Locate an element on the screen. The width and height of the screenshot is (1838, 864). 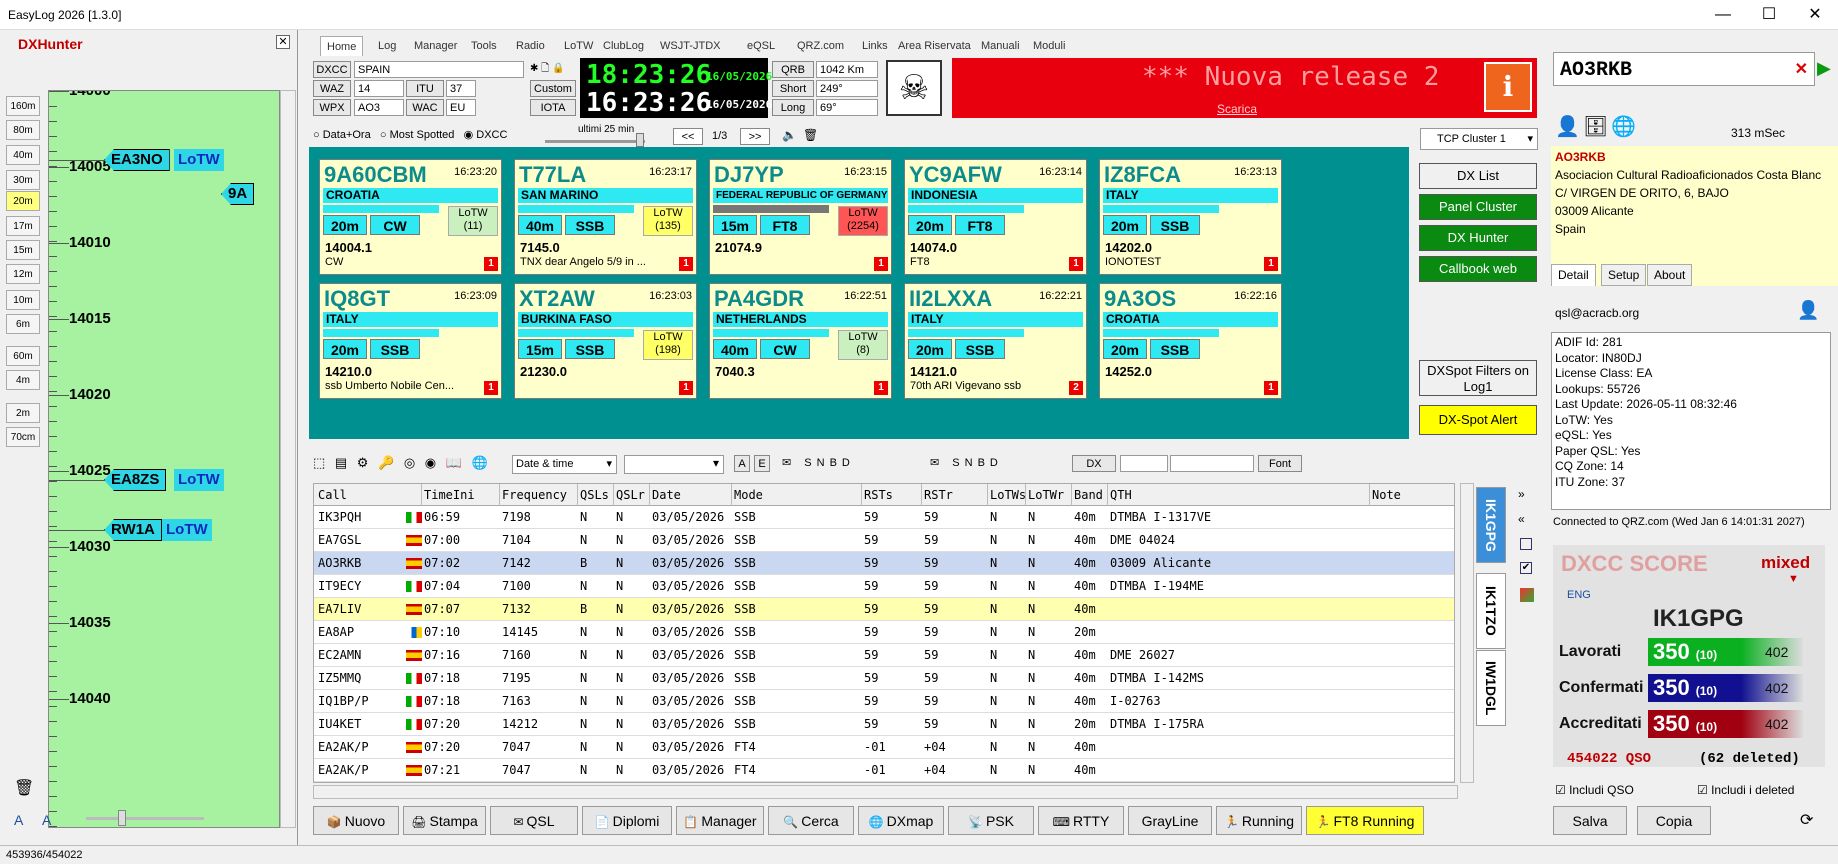
menu-tab-clublog: ClubLog is located at coordinates (623, 46).